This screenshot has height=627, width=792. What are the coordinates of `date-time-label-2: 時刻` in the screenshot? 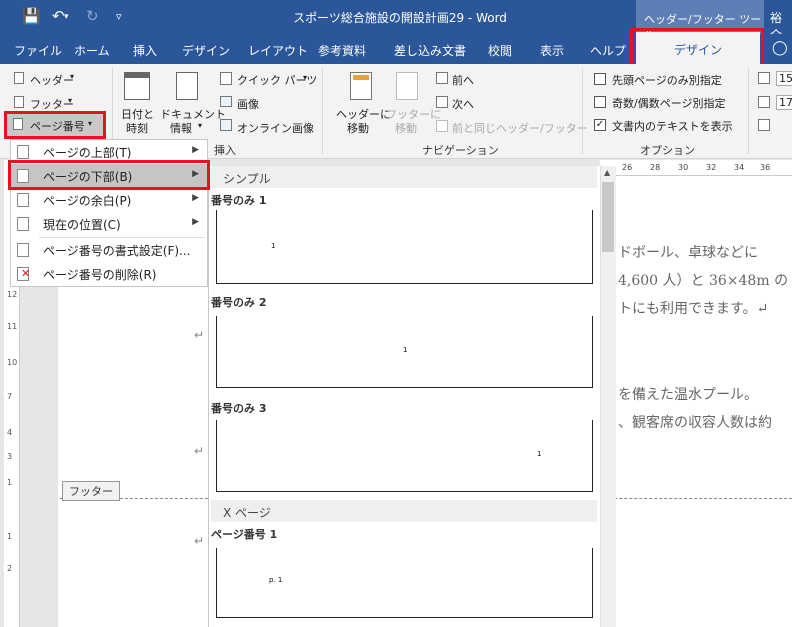 It's located at (137, 128).